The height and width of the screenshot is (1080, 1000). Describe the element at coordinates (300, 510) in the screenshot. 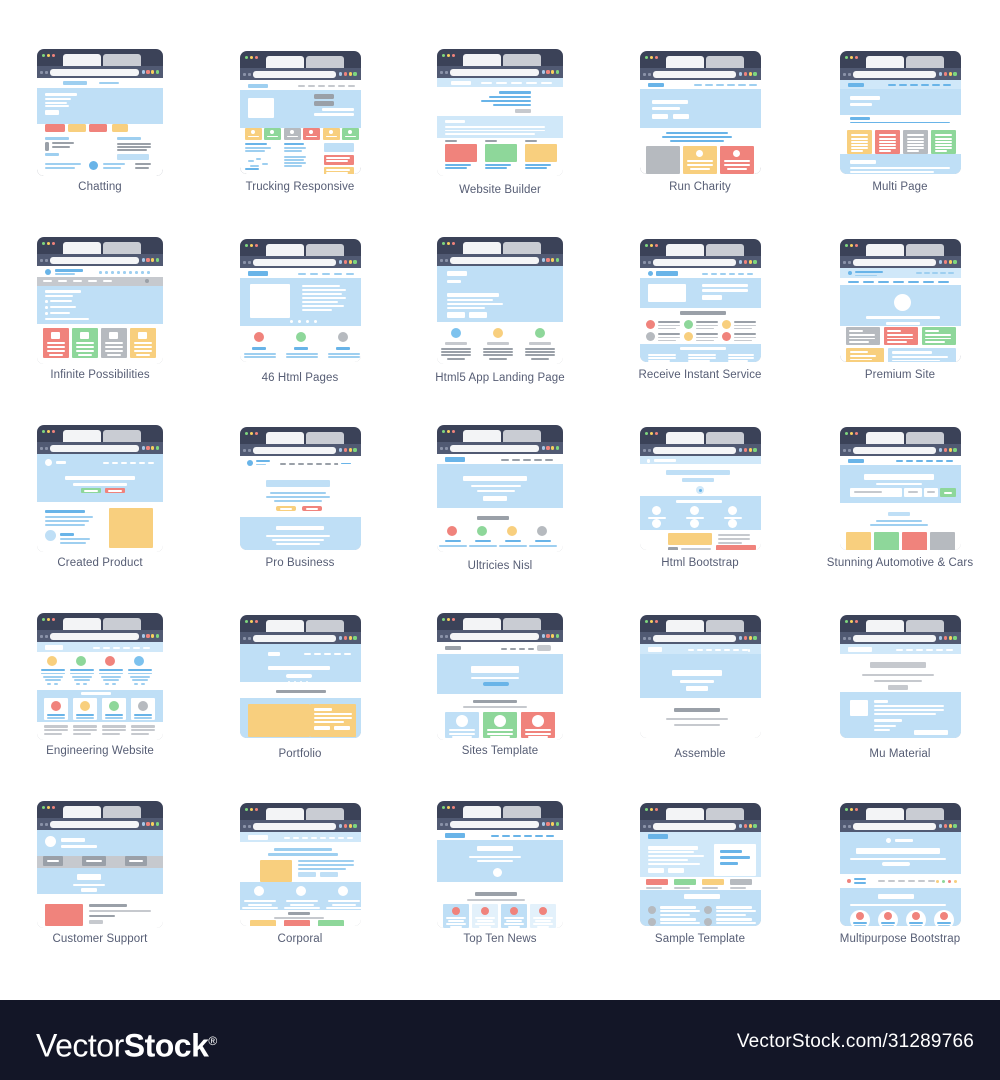

I see `template-card: Pro Business` at that location.